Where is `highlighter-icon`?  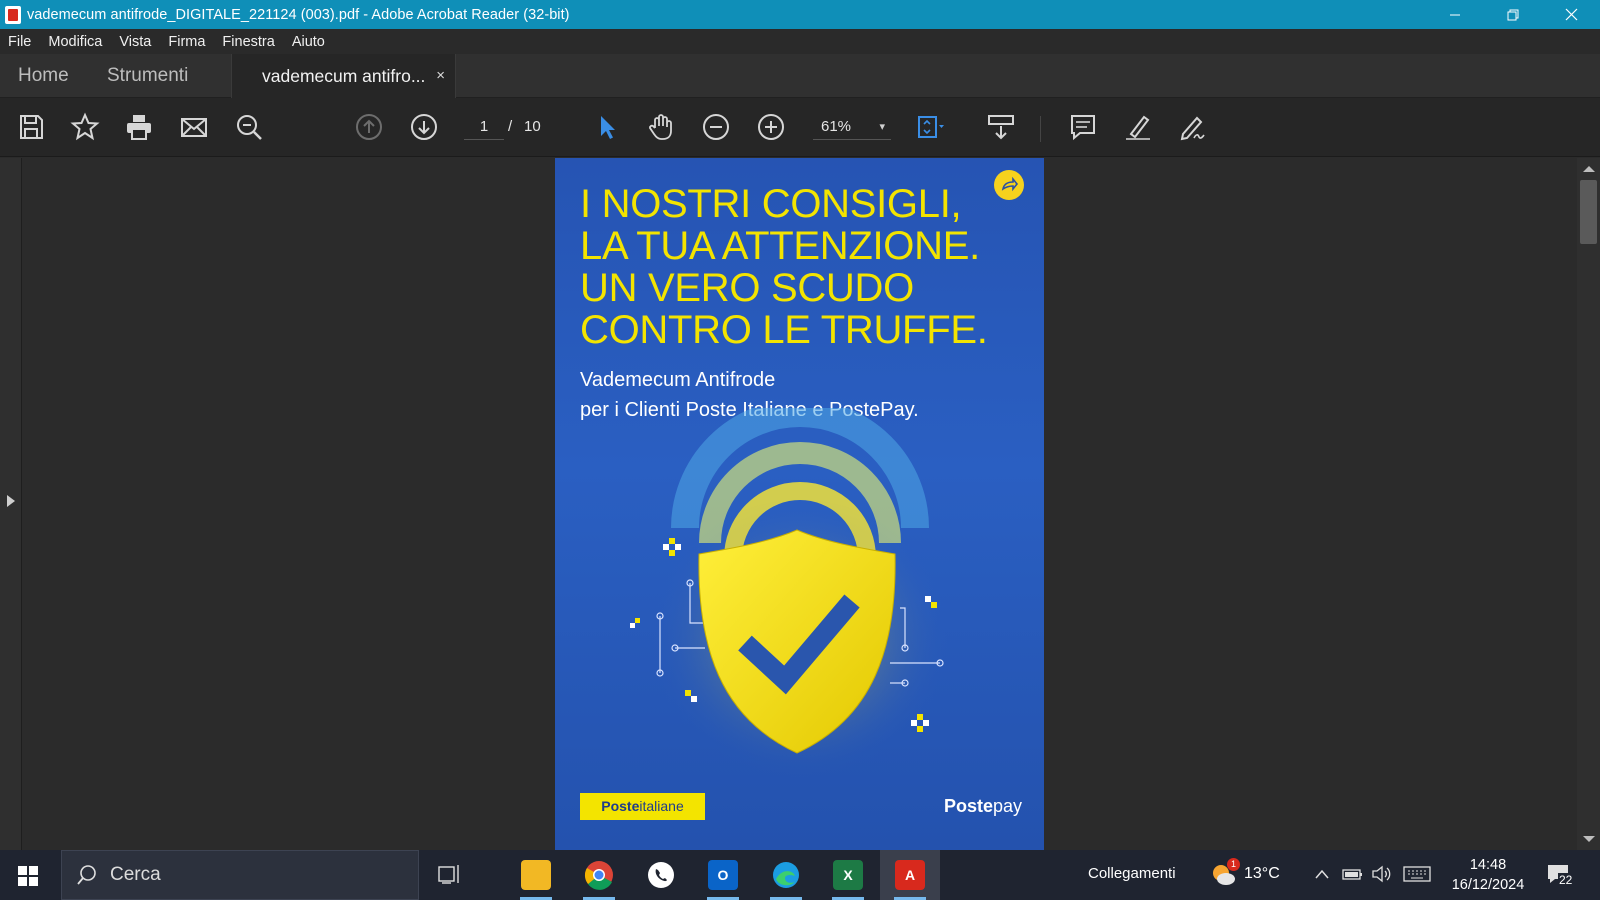
highlighter-icon is located at coordinates (1138, 127).